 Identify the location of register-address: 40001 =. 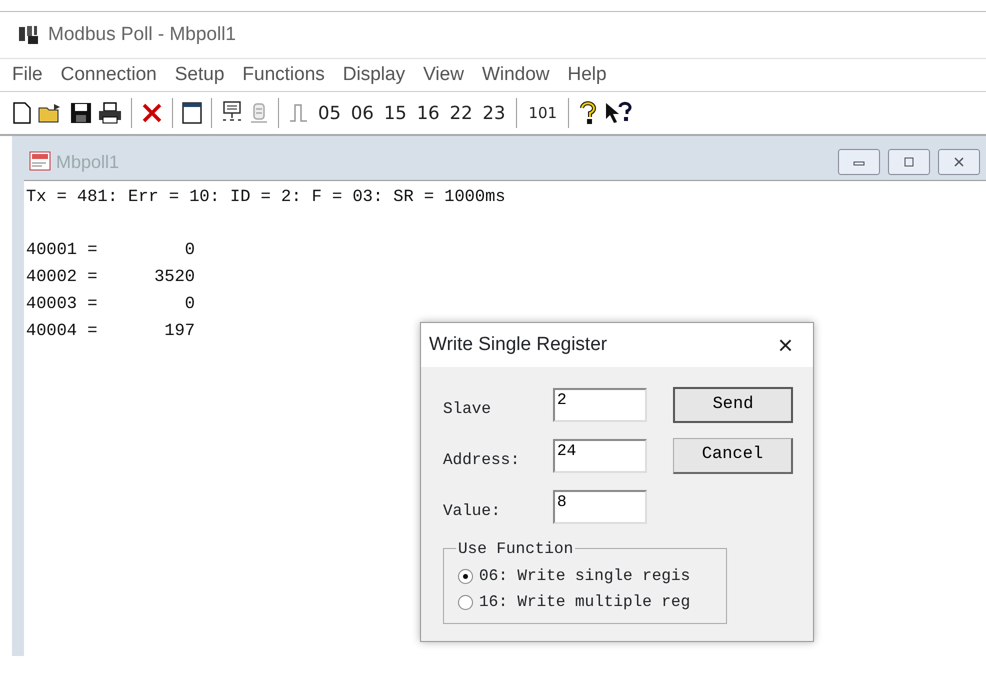
(62, 251).